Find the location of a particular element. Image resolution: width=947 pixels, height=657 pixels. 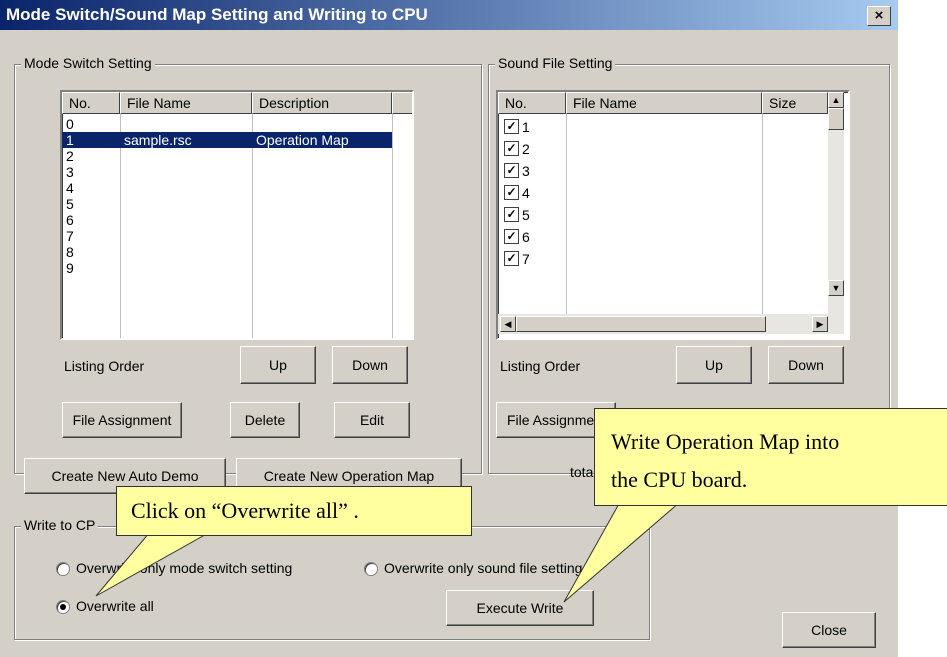

scroll-up-icon: ▲ is located at coordinates (836, 100).